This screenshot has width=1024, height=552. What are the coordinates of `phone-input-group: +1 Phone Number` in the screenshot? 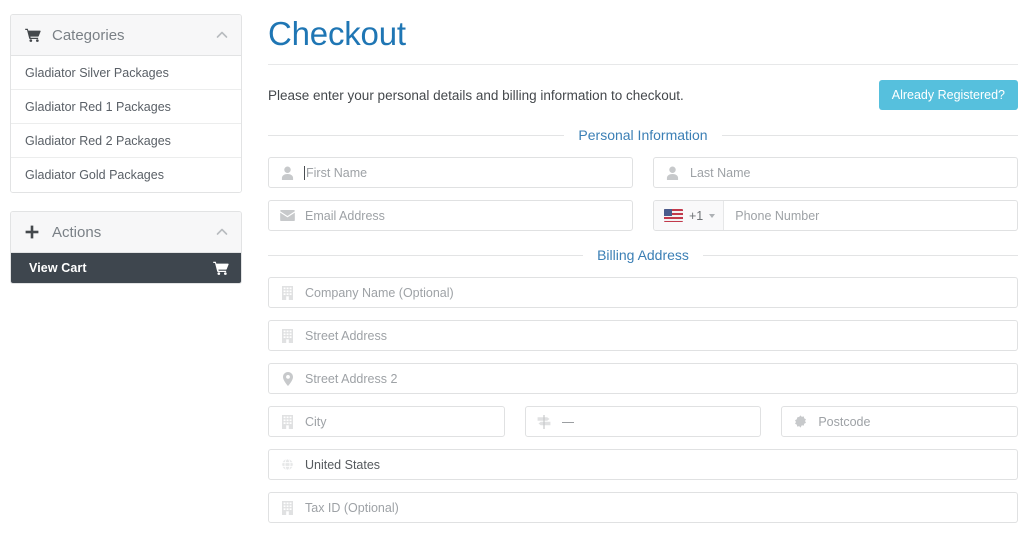 It's located at (835, 216).